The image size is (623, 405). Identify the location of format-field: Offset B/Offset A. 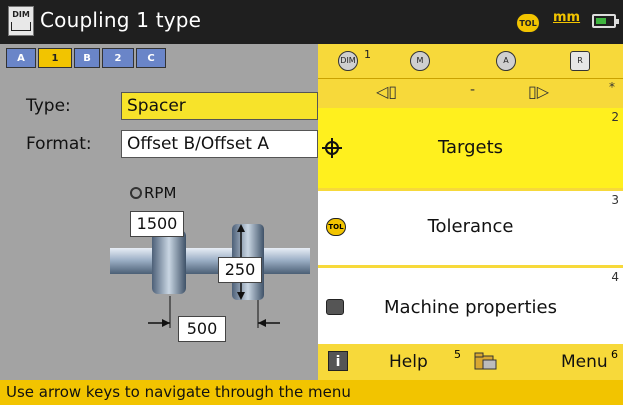
(219, 144).